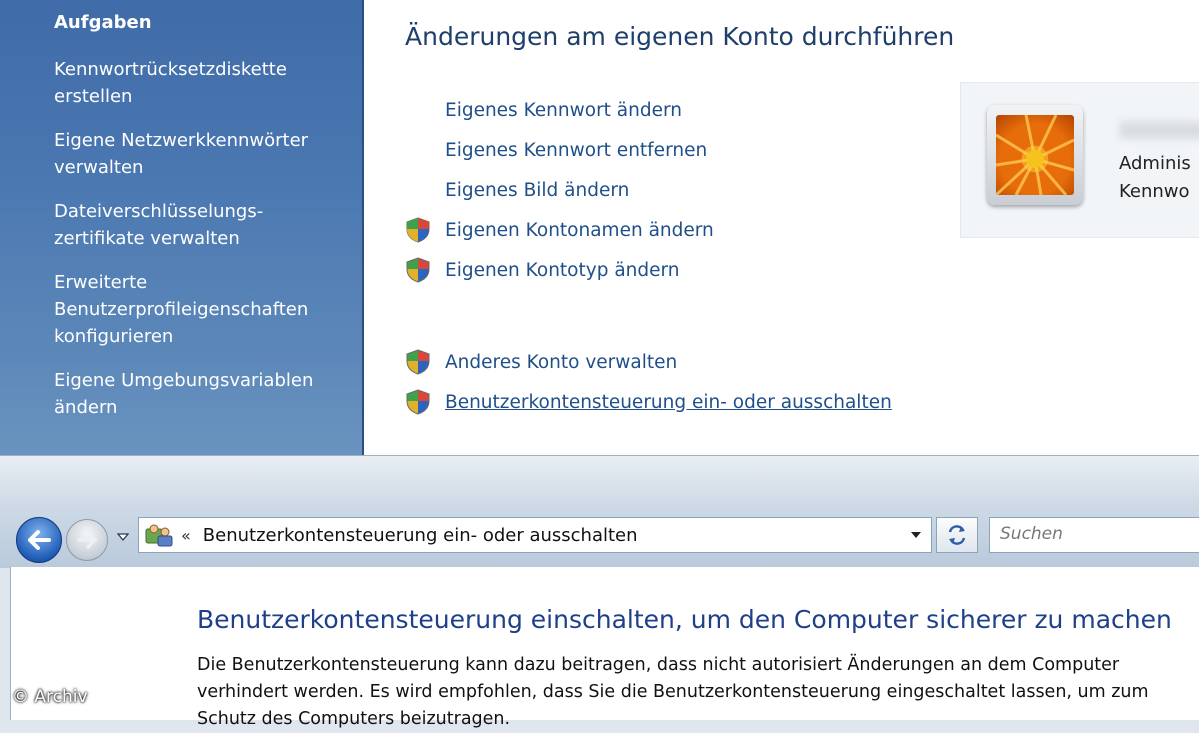  What do you see at coordinates (1155, 163) in the screenshot?
I see `account-type: Adminis` at bounding box center [1155, 163].